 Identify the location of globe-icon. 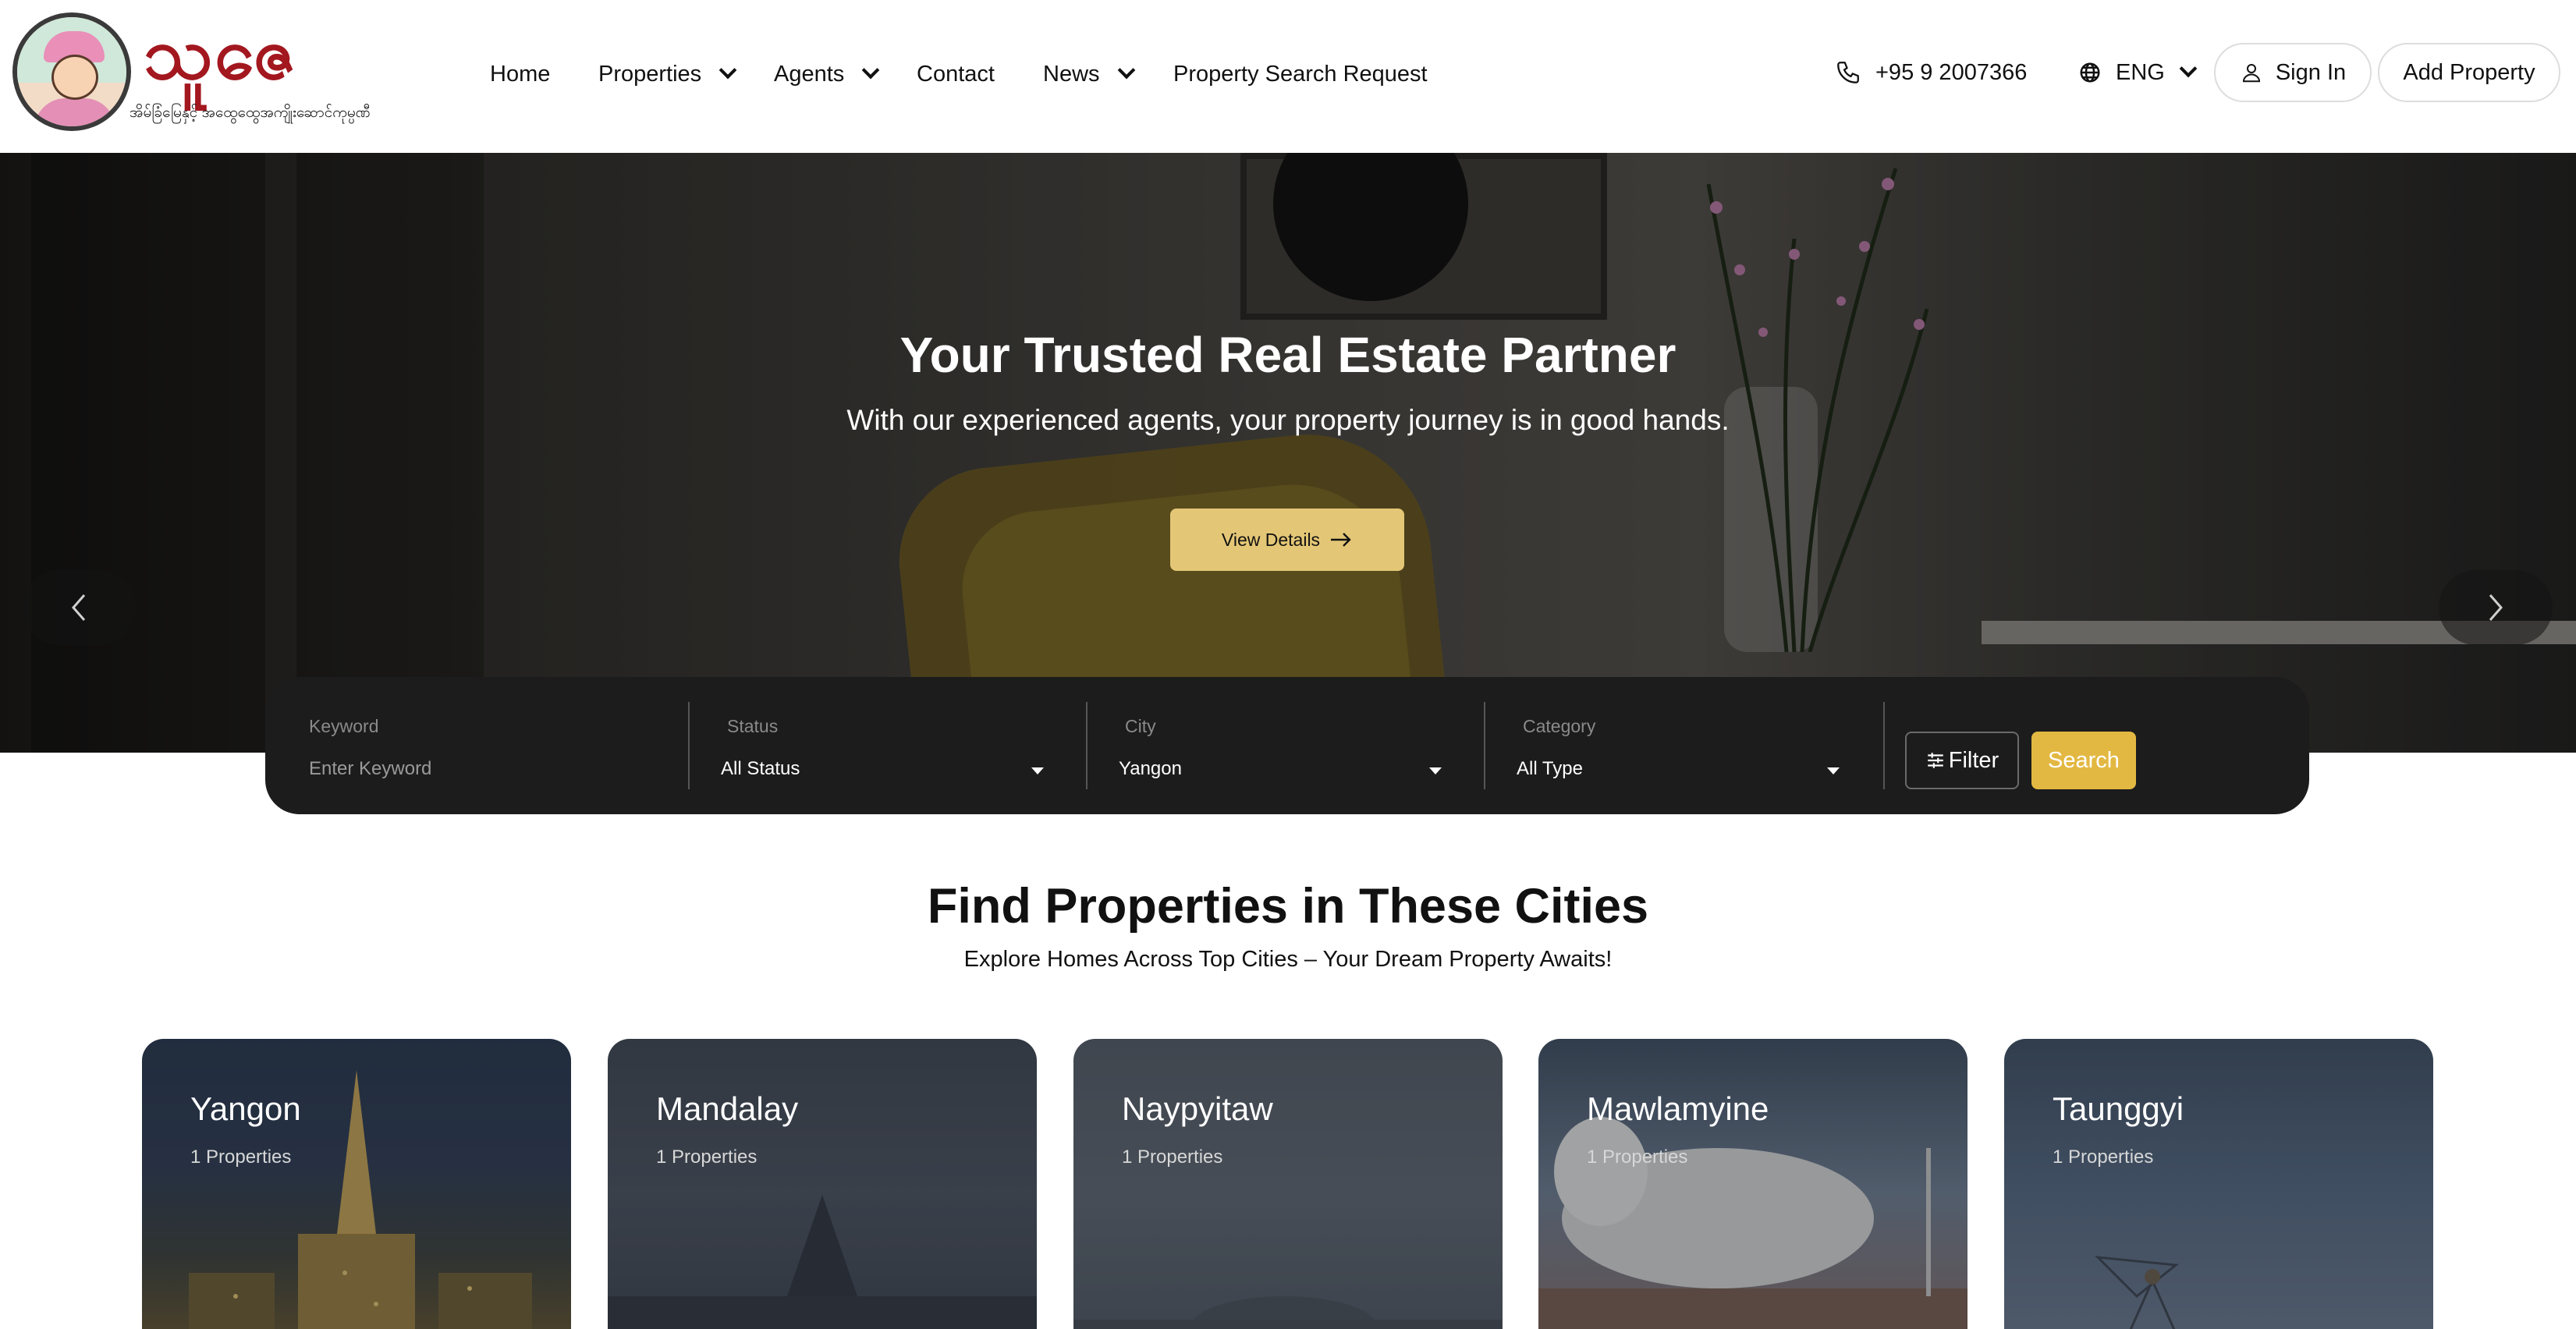
(2090, 72).